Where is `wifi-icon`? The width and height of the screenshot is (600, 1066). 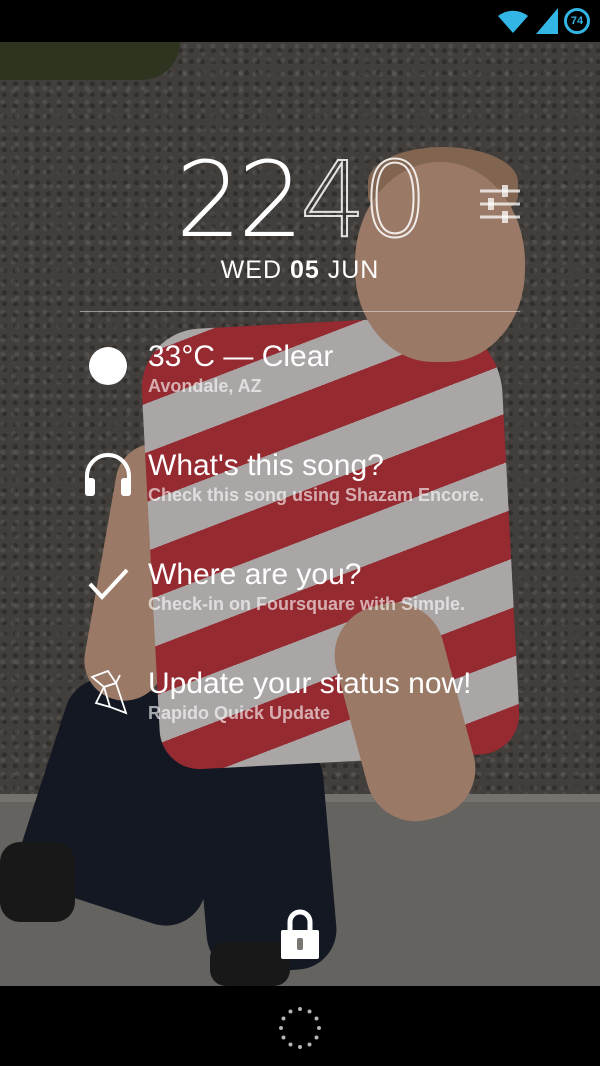
wifi-icon is located at coordinates (513, 21).